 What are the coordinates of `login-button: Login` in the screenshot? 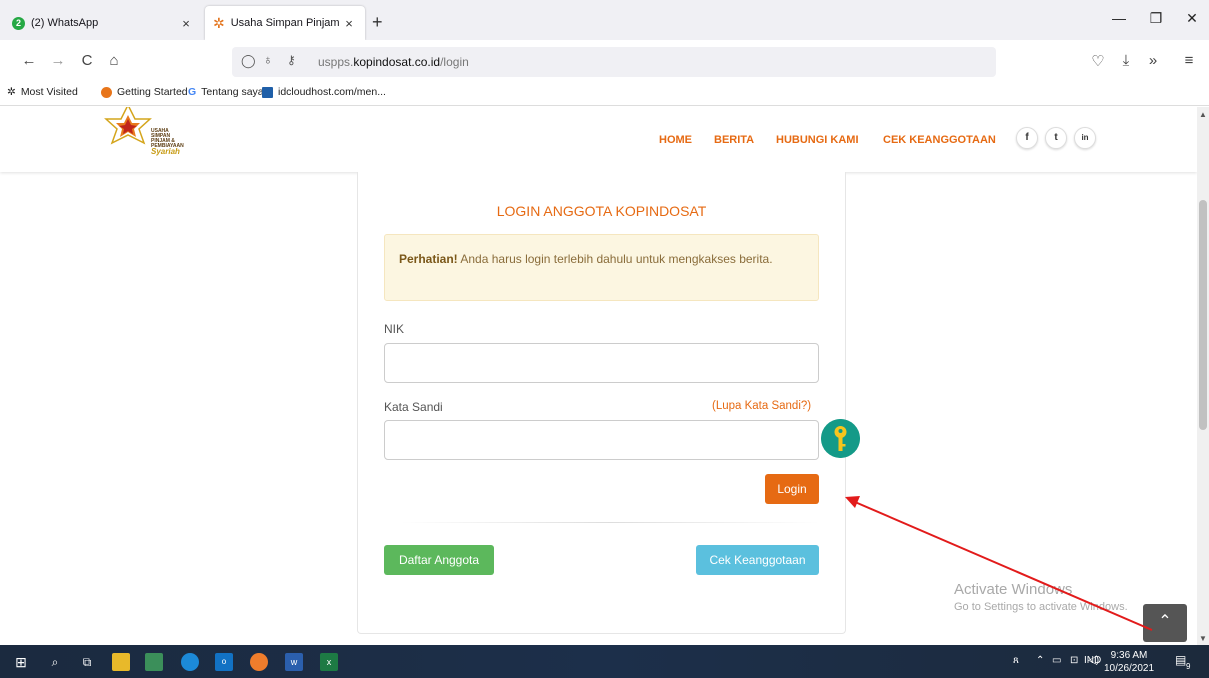 It's located at (792, 489).